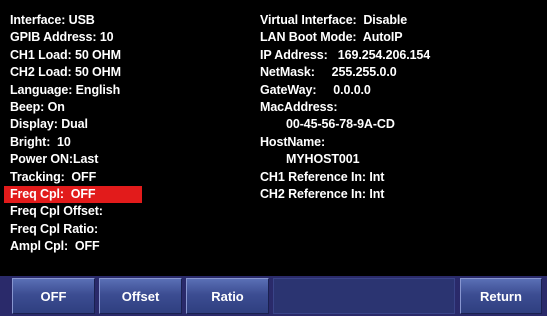 The image size is (547, 316). I want to click on setting-mac-address-value: 00-45-56-78-9A-CD, so click(340, 124).